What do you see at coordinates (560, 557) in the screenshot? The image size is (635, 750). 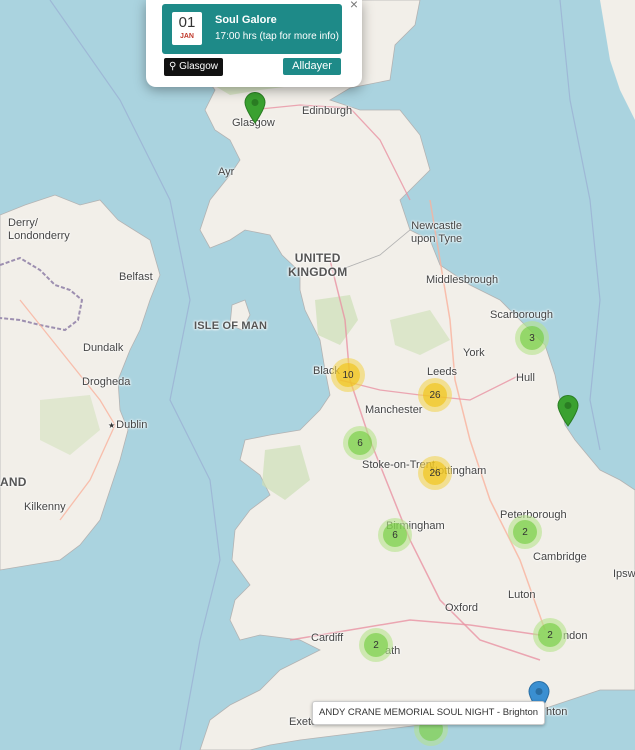 I see `label-cambridge: Cambridge` at bounding box center [560, 557].